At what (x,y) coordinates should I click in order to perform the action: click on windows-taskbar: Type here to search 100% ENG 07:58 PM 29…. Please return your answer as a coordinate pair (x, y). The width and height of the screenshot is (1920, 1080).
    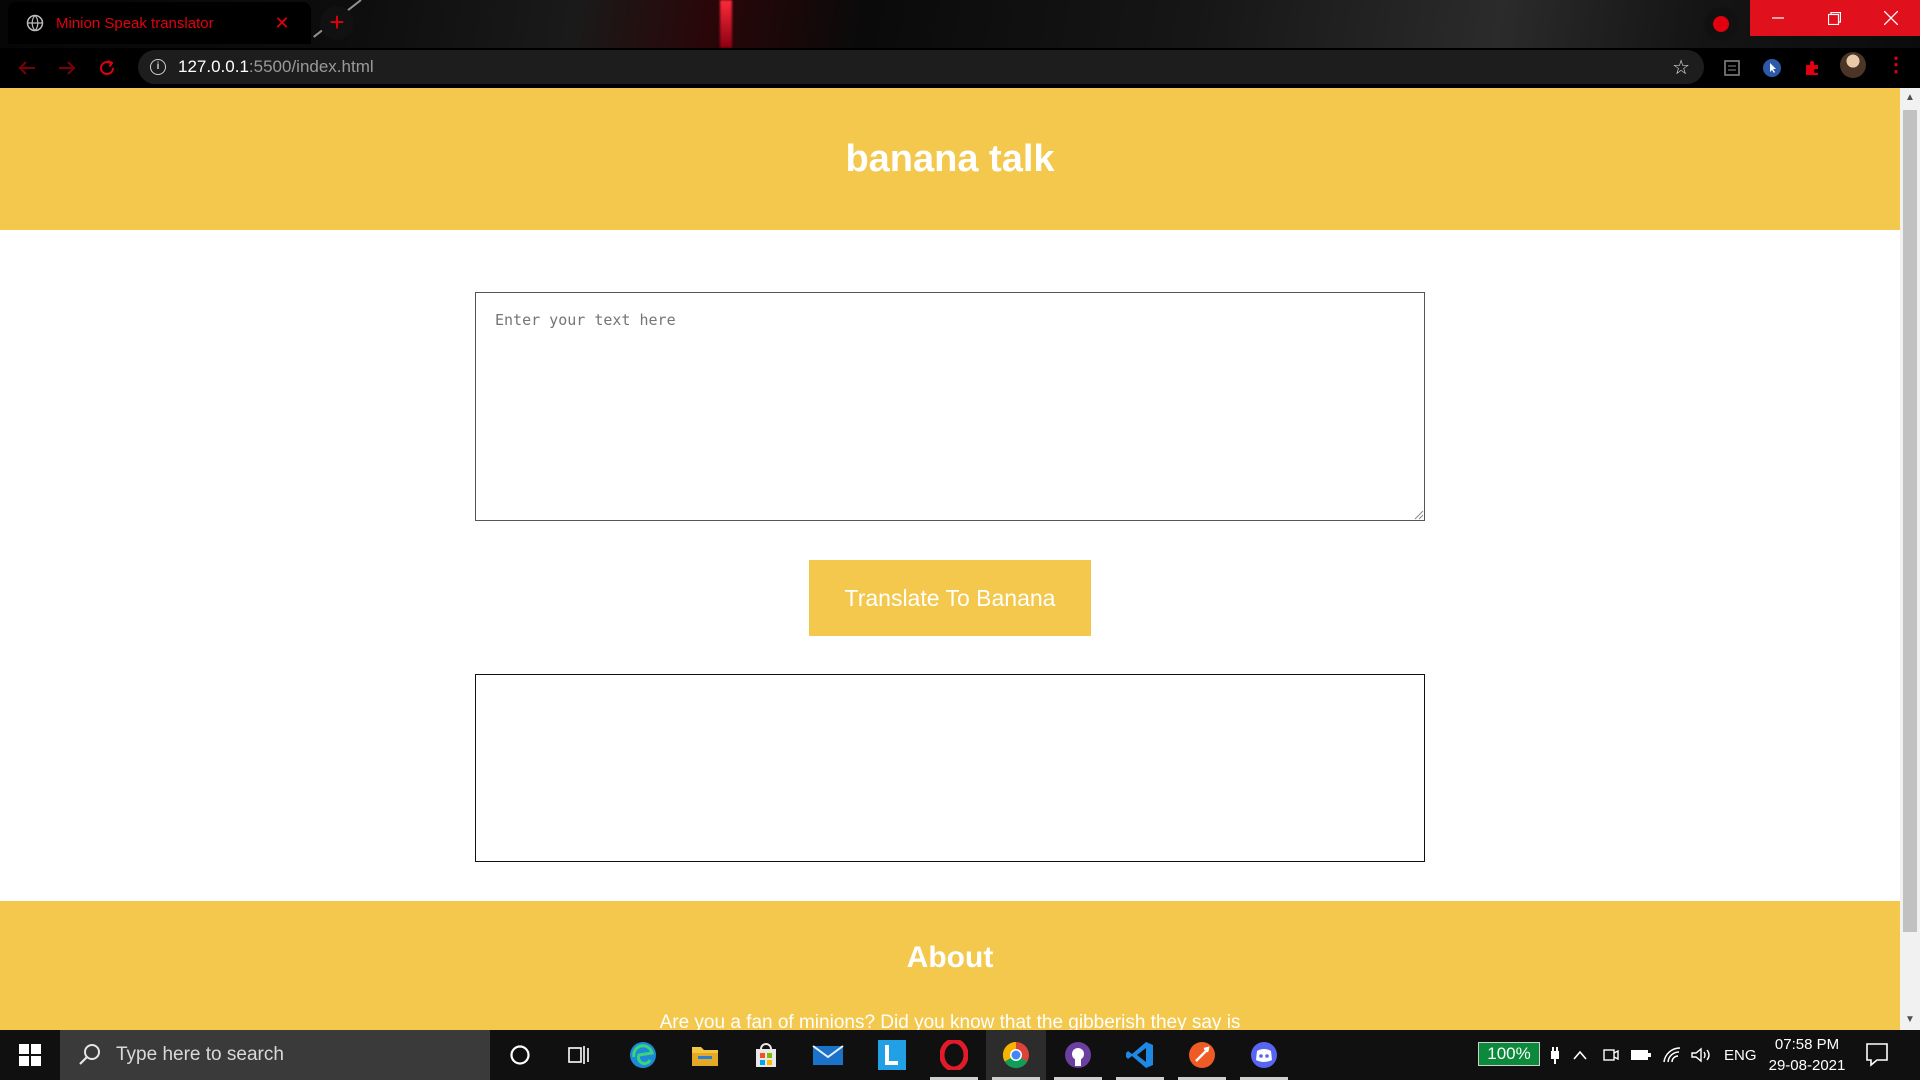
    Looking at the image, I should click on (960, 1055).